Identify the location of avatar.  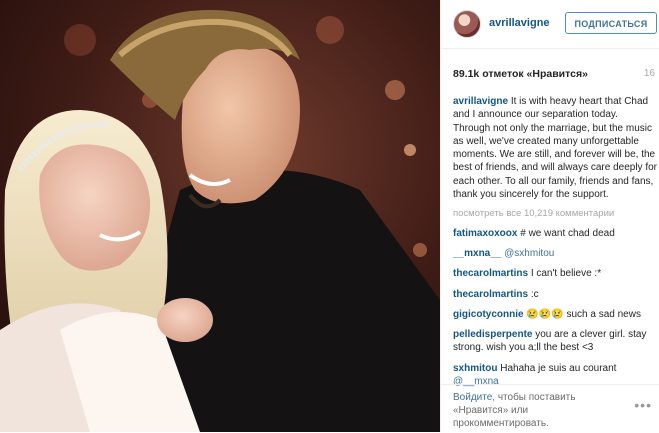
(467, 24).